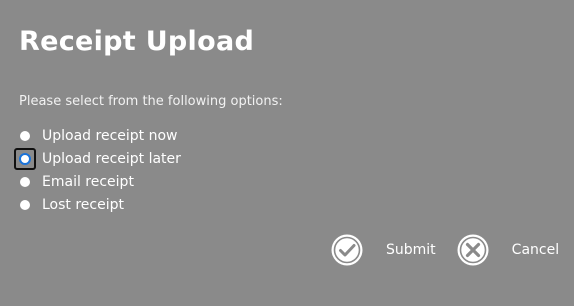  What do you see at coordinates (473, 250) in the screenshot?
I see `x-circle-icon` at bounding box center [473, 250].